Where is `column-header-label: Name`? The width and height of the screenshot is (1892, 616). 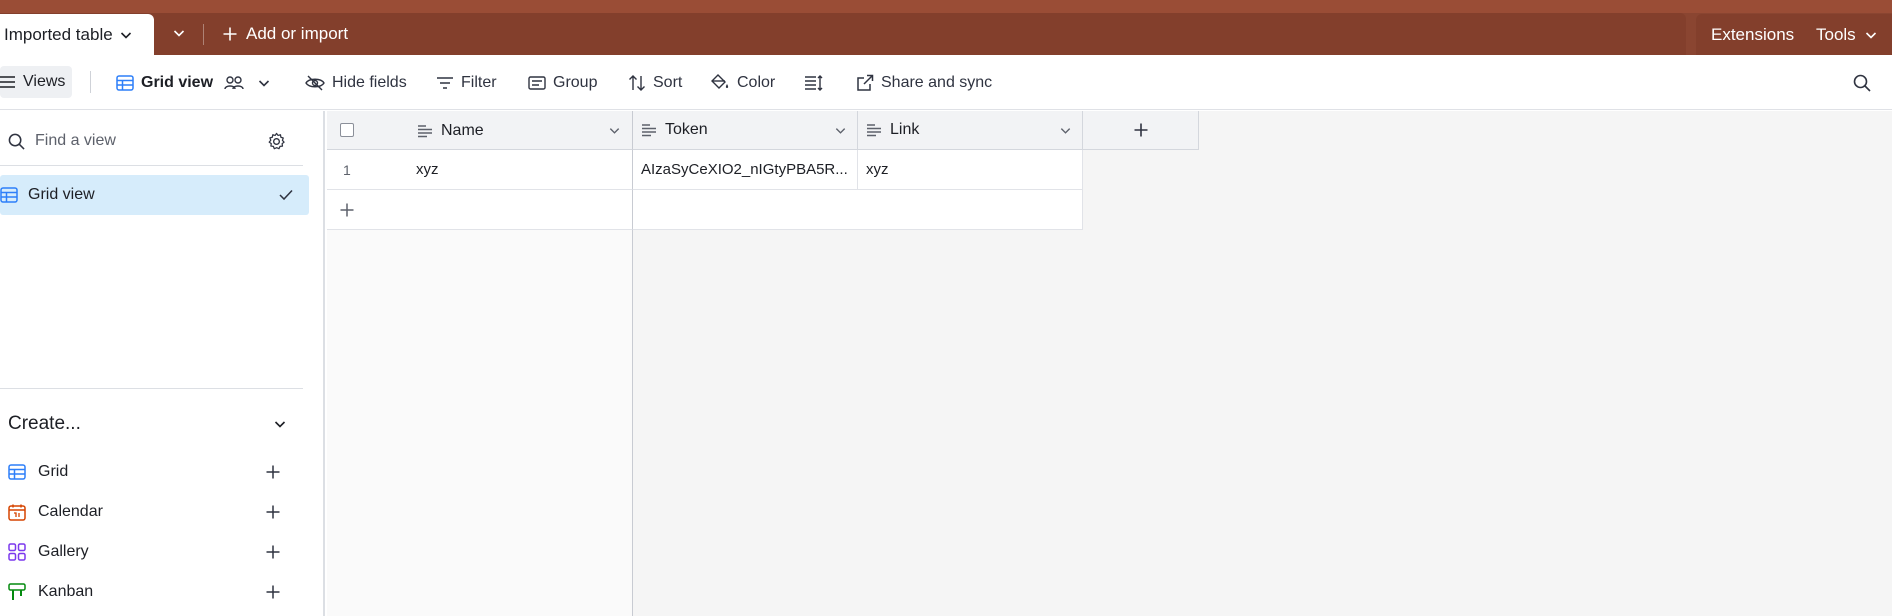 column-header-label: Name is located at coordinates (462, 130).